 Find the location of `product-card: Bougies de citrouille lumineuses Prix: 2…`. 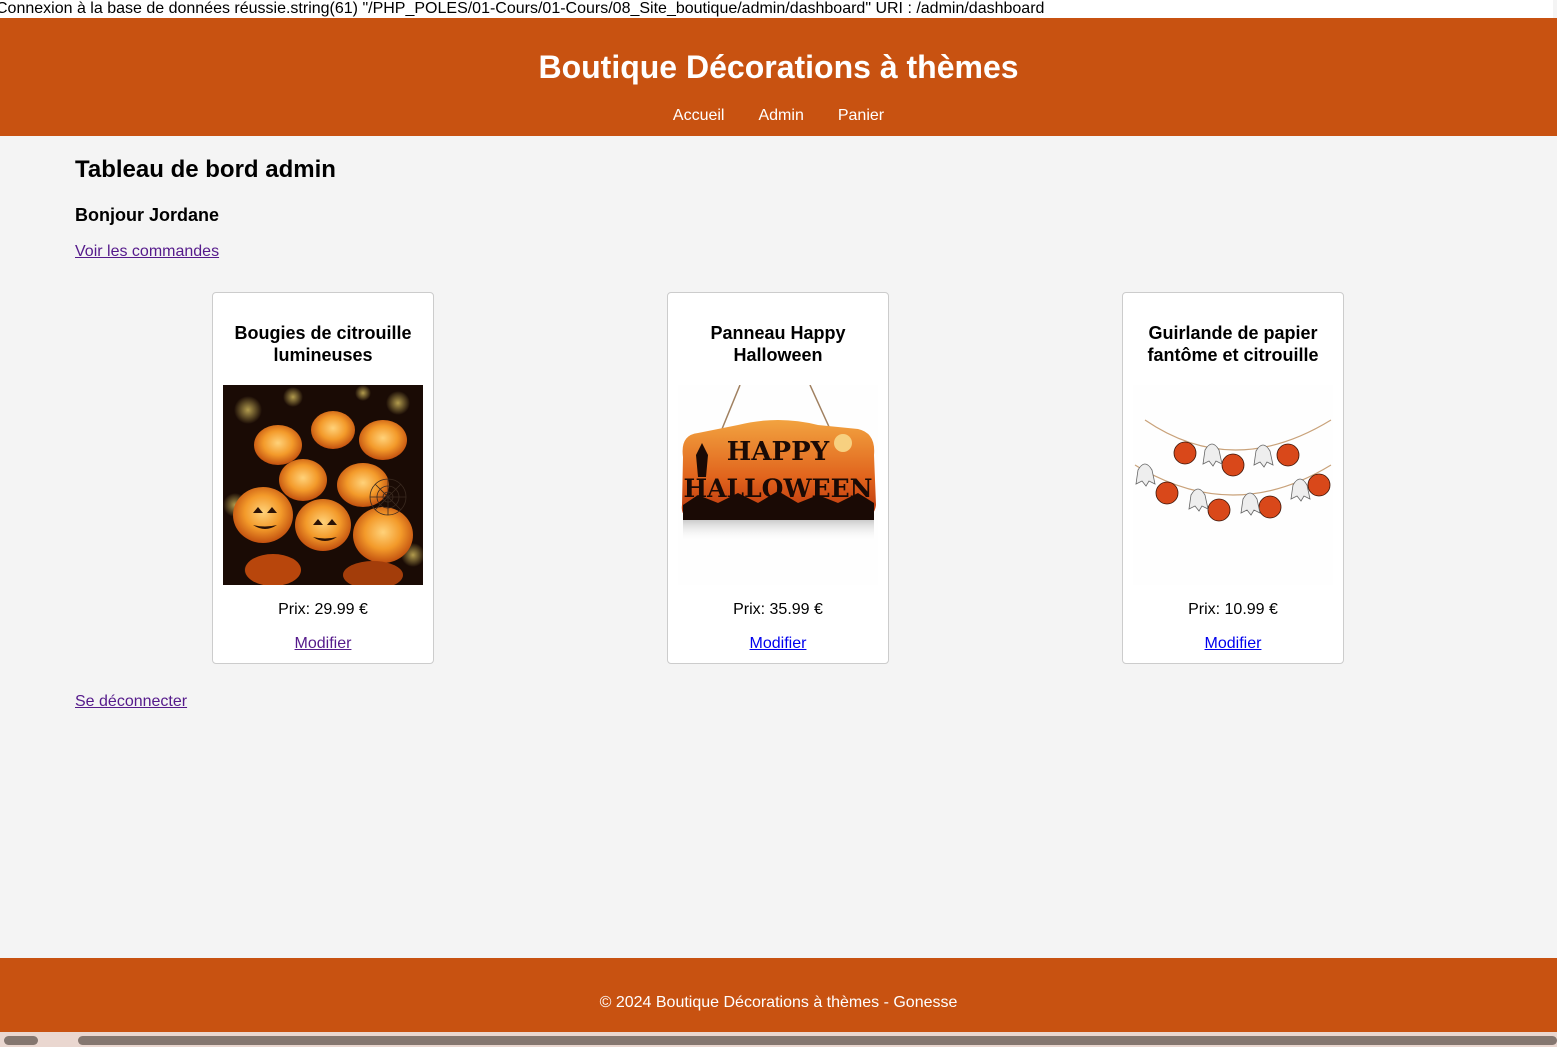

product-card: Bougies de citrouille lumineuses Prix: 2… is located at coordinates (323, 478).